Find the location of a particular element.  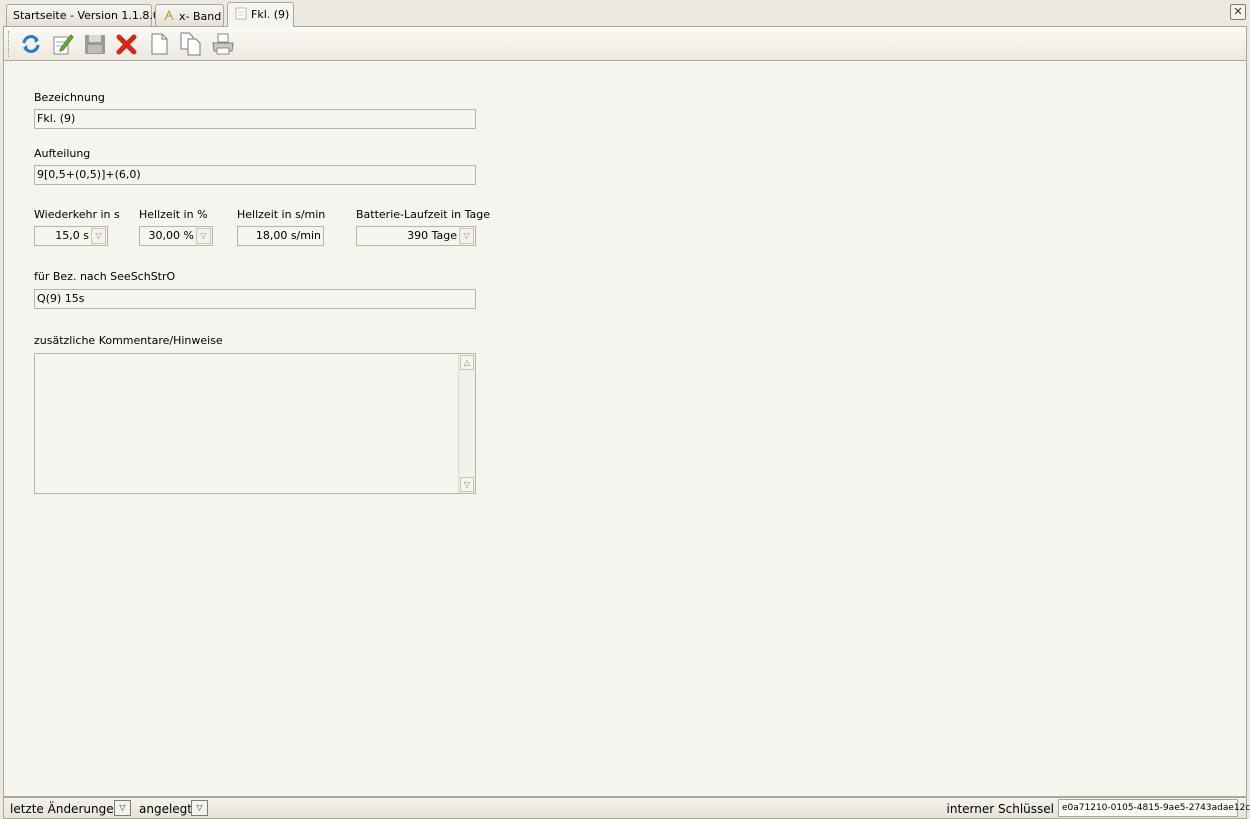

close-icon: ✕ is located at coordinates (1238, 11).